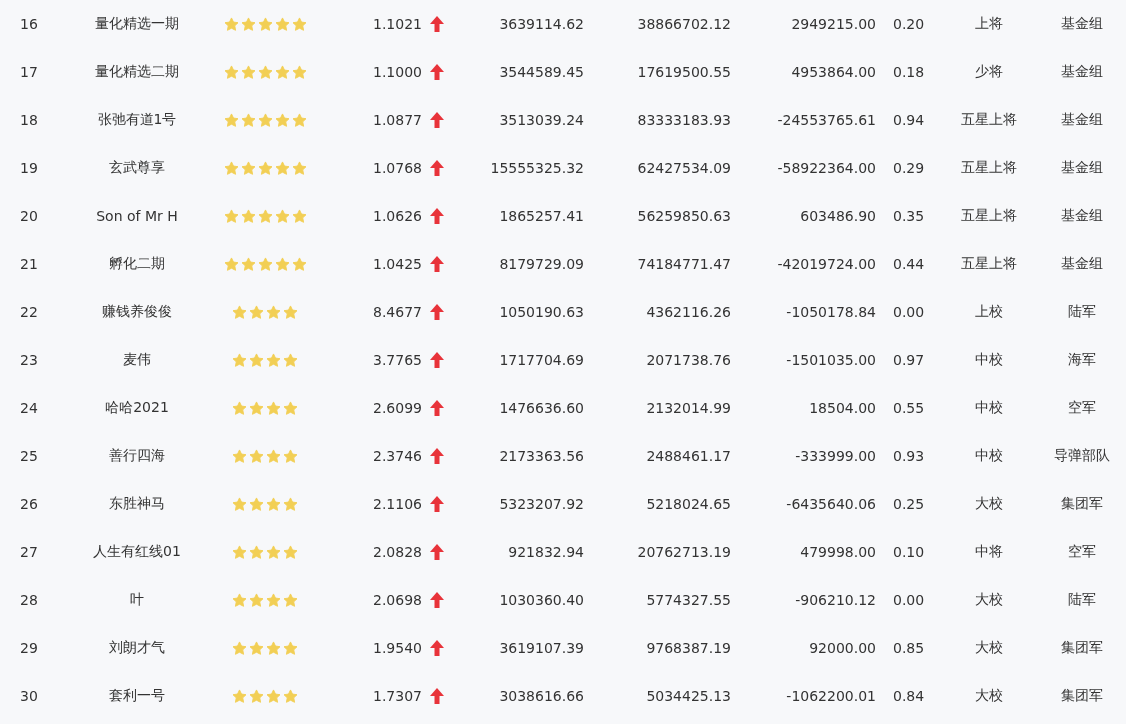 The height and width of the screenshot is (724, 1126). Describe the element at coordinates (29, 648) in the screenshot. I see `rank-cell-text: 29` at that location.